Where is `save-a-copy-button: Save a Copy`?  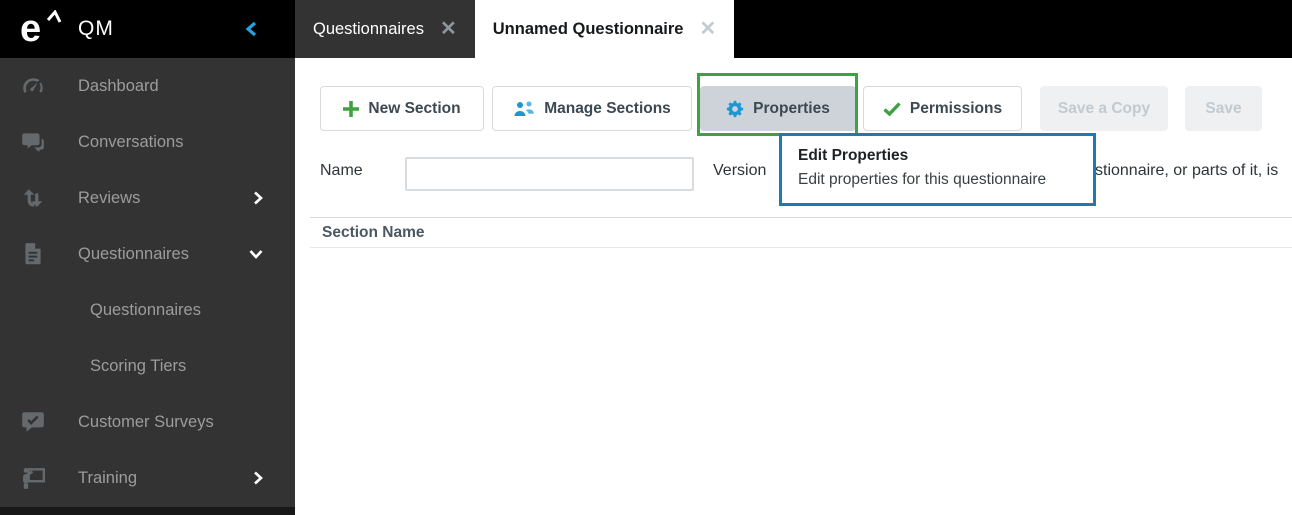
save-a-copy-button: Save a Copy is located at coordinates (1104, 108).